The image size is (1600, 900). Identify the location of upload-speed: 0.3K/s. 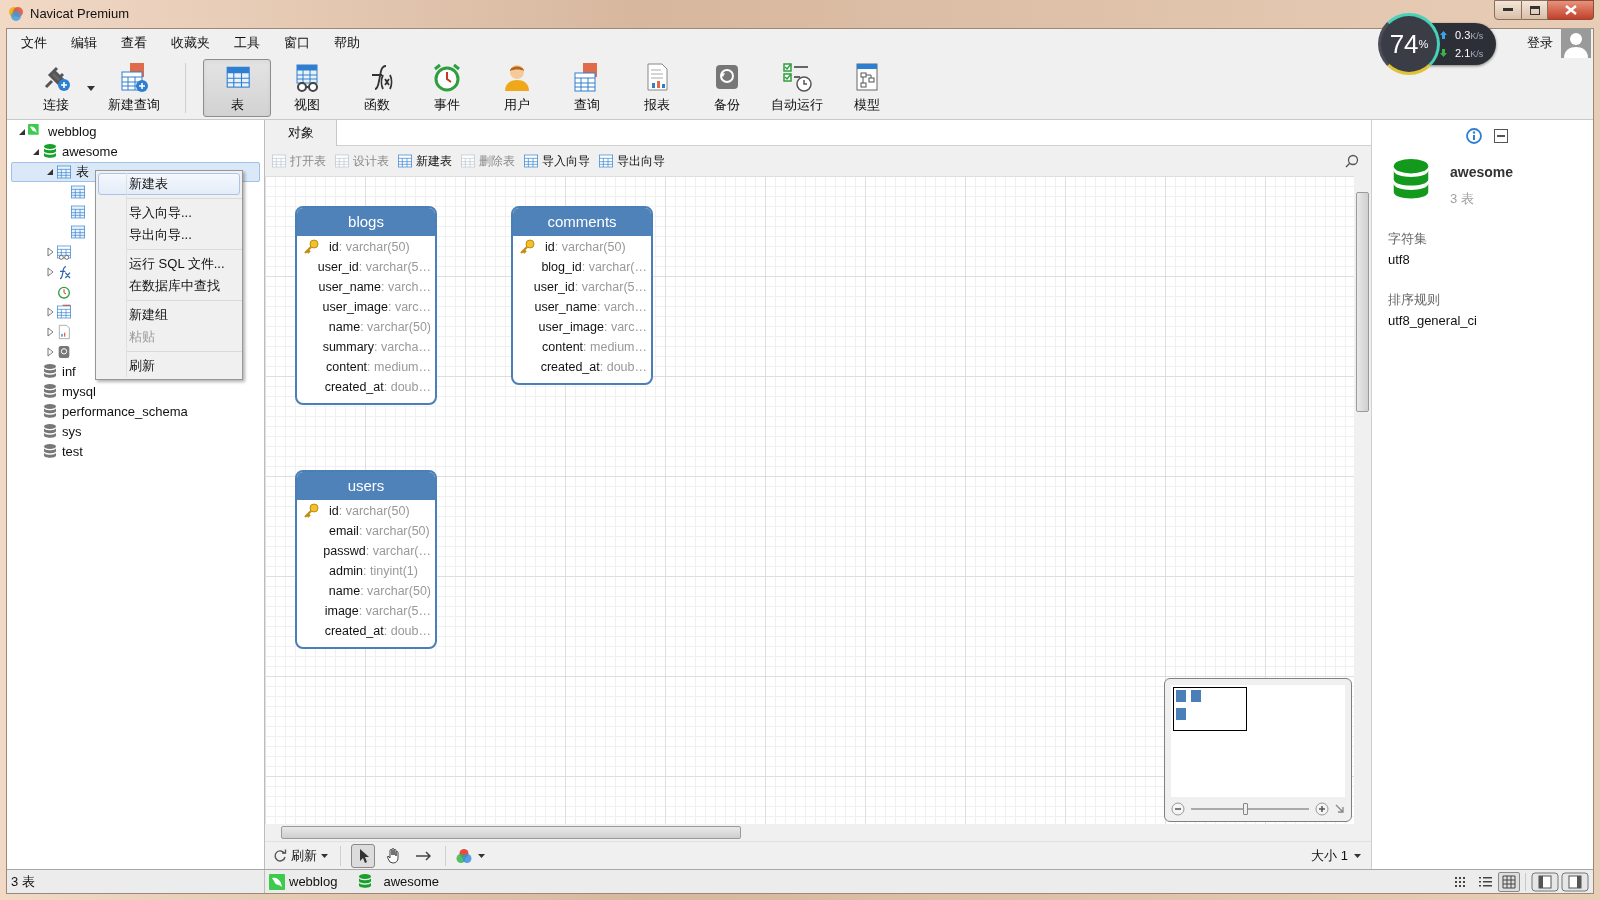
(1469, 35).